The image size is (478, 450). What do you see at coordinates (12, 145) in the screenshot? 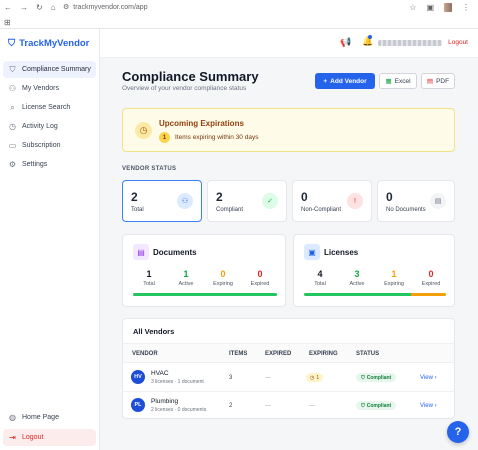
I see `card-icon: ▭` at bounding box center [12, 145].